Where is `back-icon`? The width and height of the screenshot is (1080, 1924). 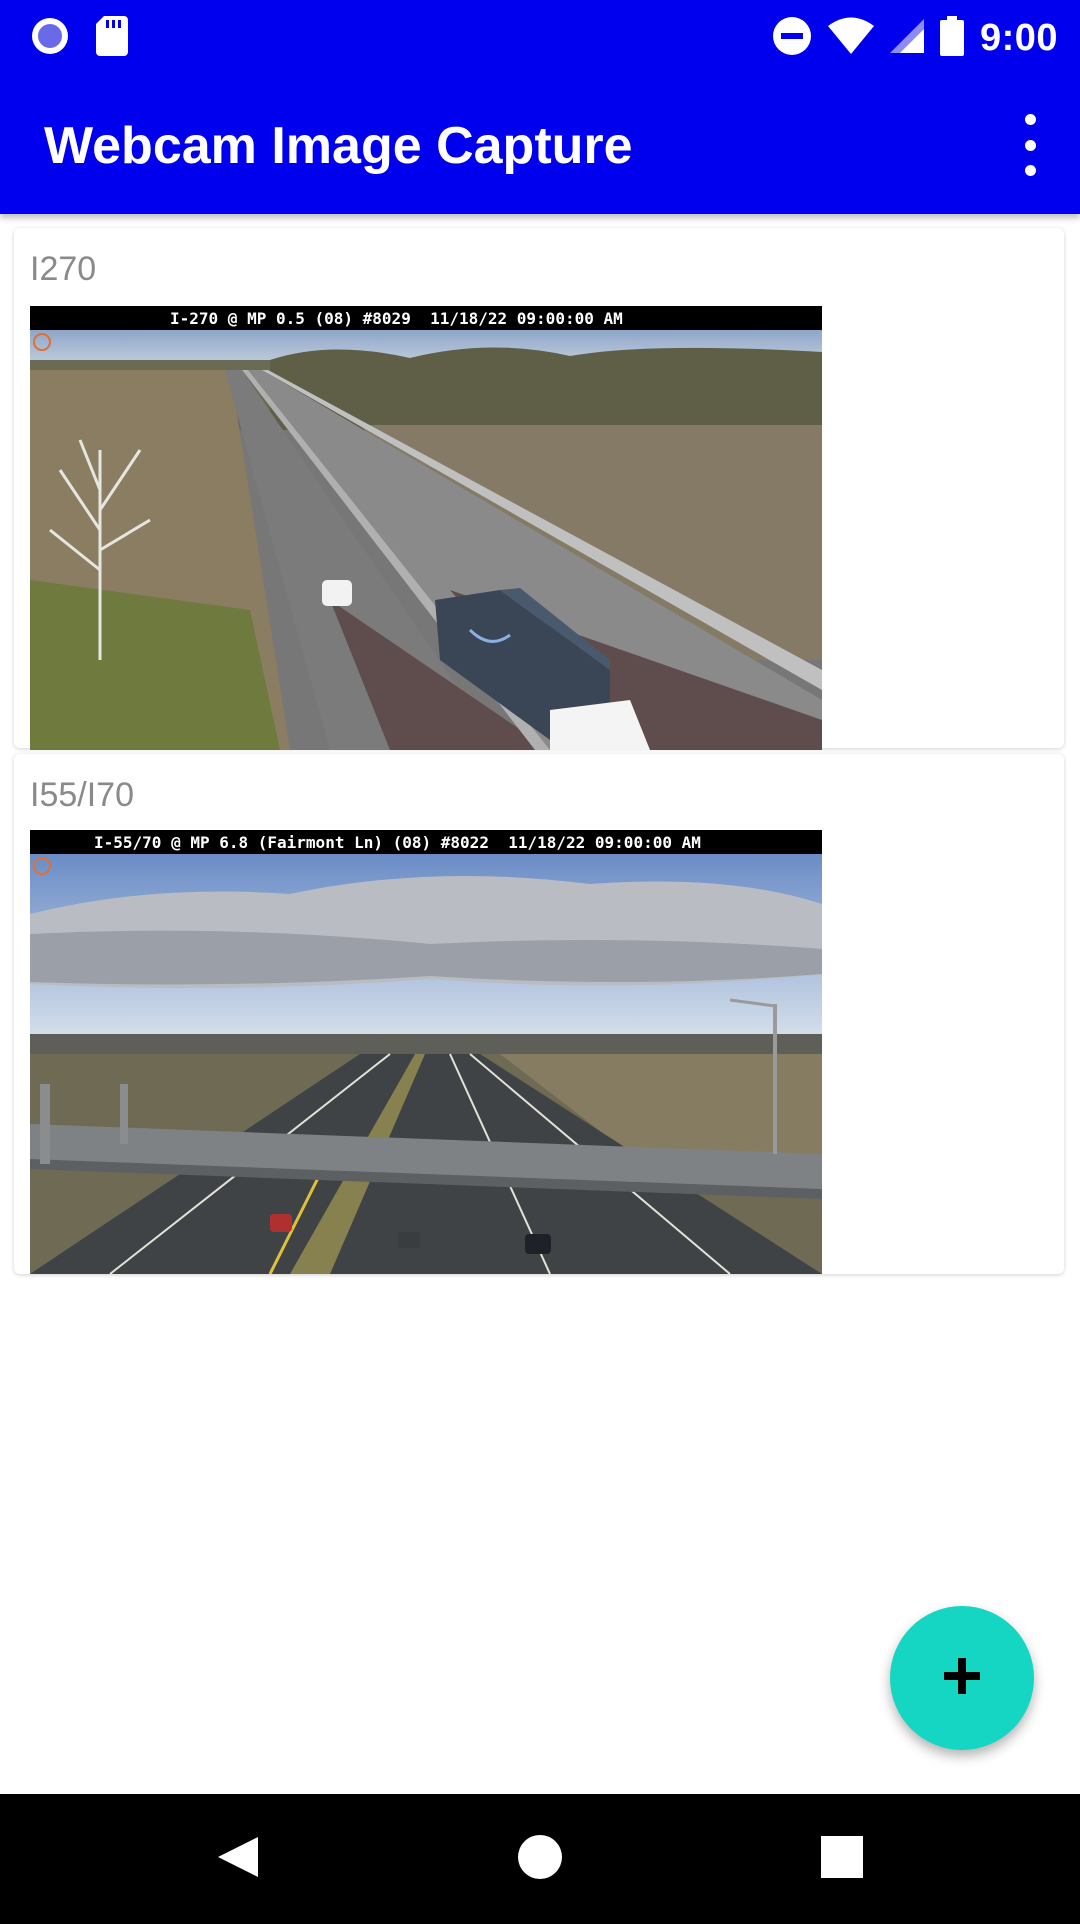
back-icon is located at coordinates (238, 1859).